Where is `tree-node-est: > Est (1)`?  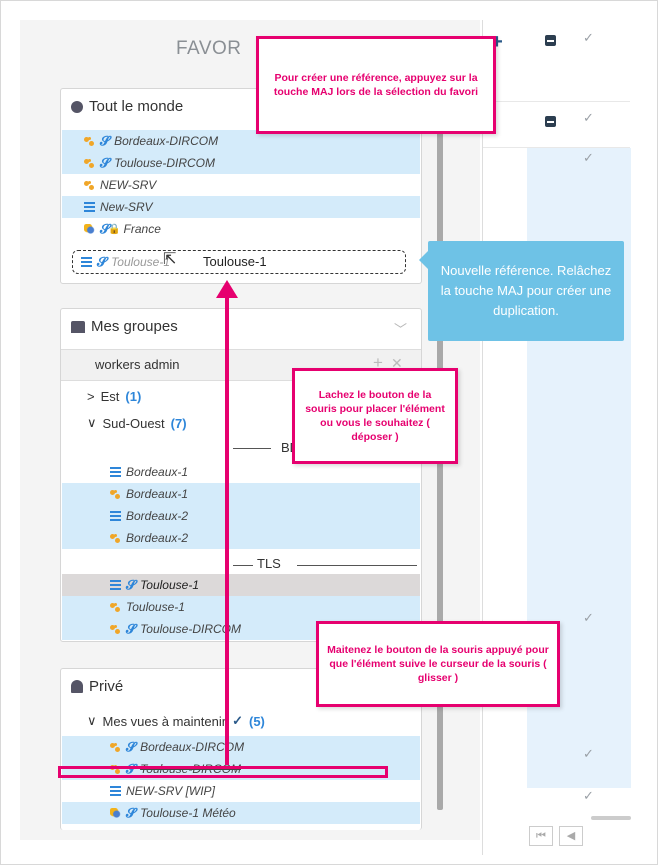
tree-node-est: > Est (1) is located at coordinates (114, 396).